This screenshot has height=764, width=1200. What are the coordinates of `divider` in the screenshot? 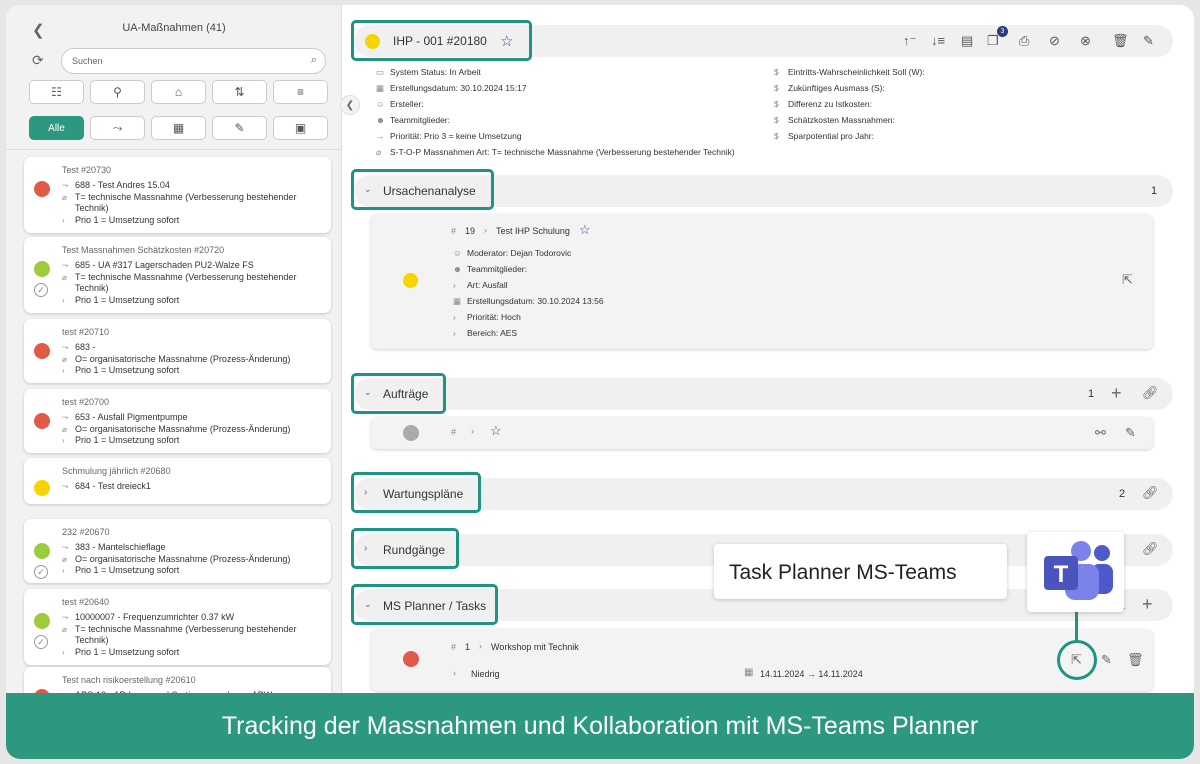 It's located at (174, 149).